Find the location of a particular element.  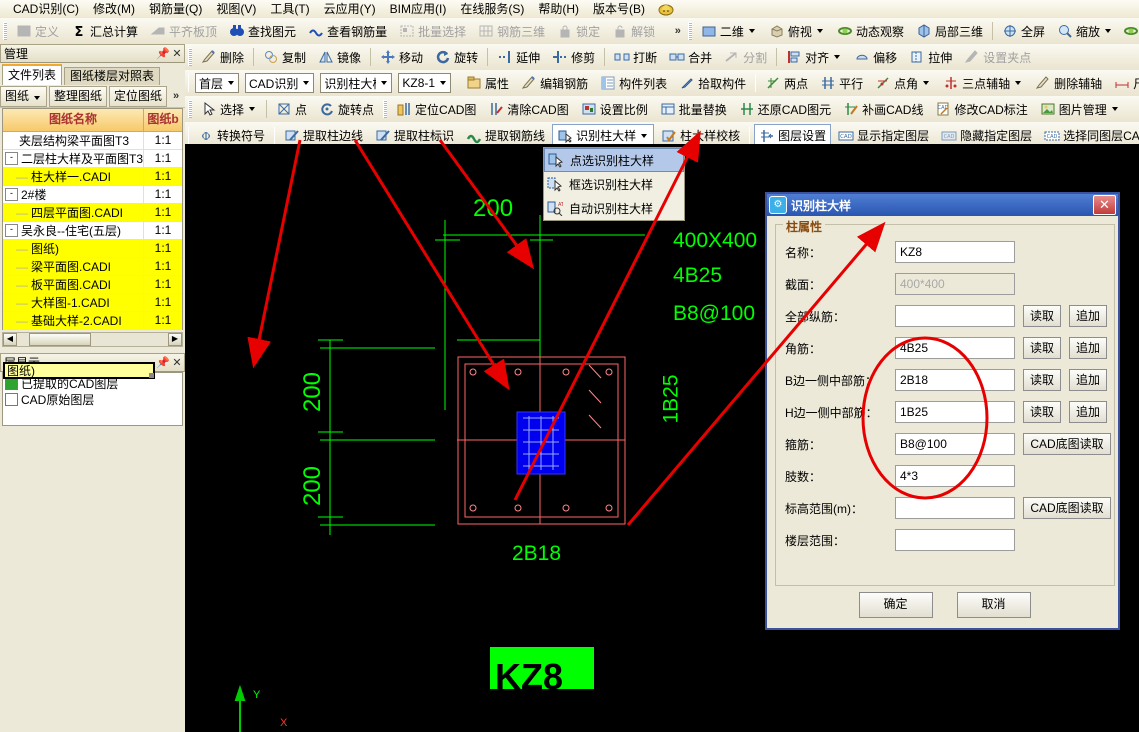

toolbar-local-3d: 局部三维 is located at coordinates (949, 31).